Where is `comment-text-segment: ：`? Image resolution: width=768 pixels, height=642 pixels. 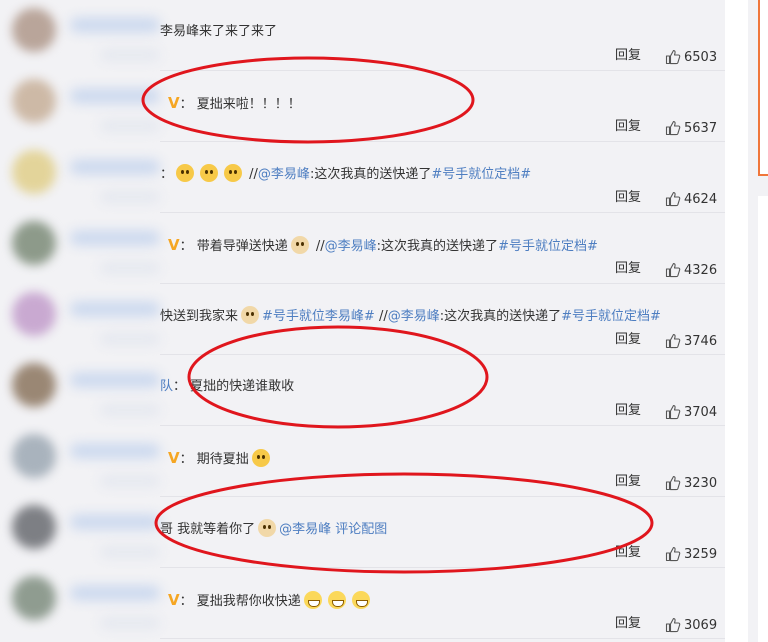 comment-text-segment: ： is located at coordinates (167, 174).